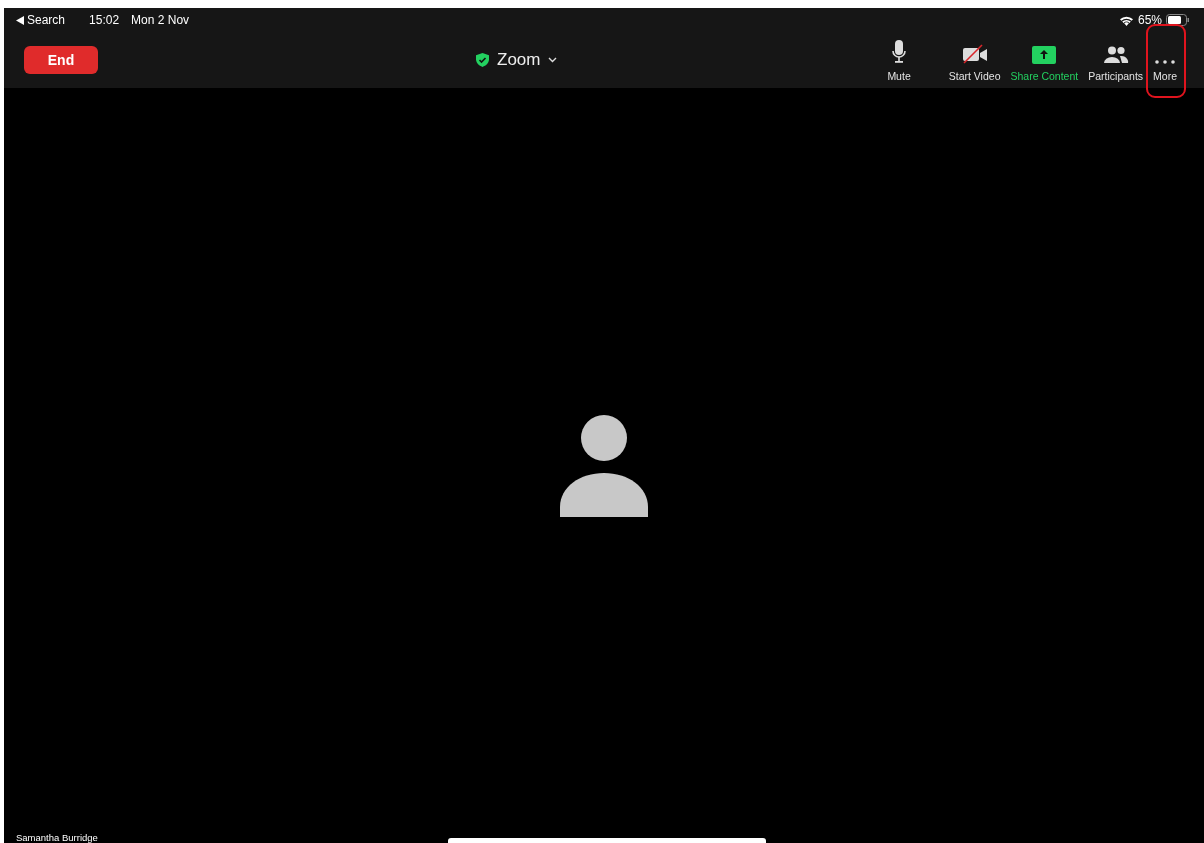 The image size is (1204, 843). I want to click on participant-name: Samantha Burridge, so click(57, 837).